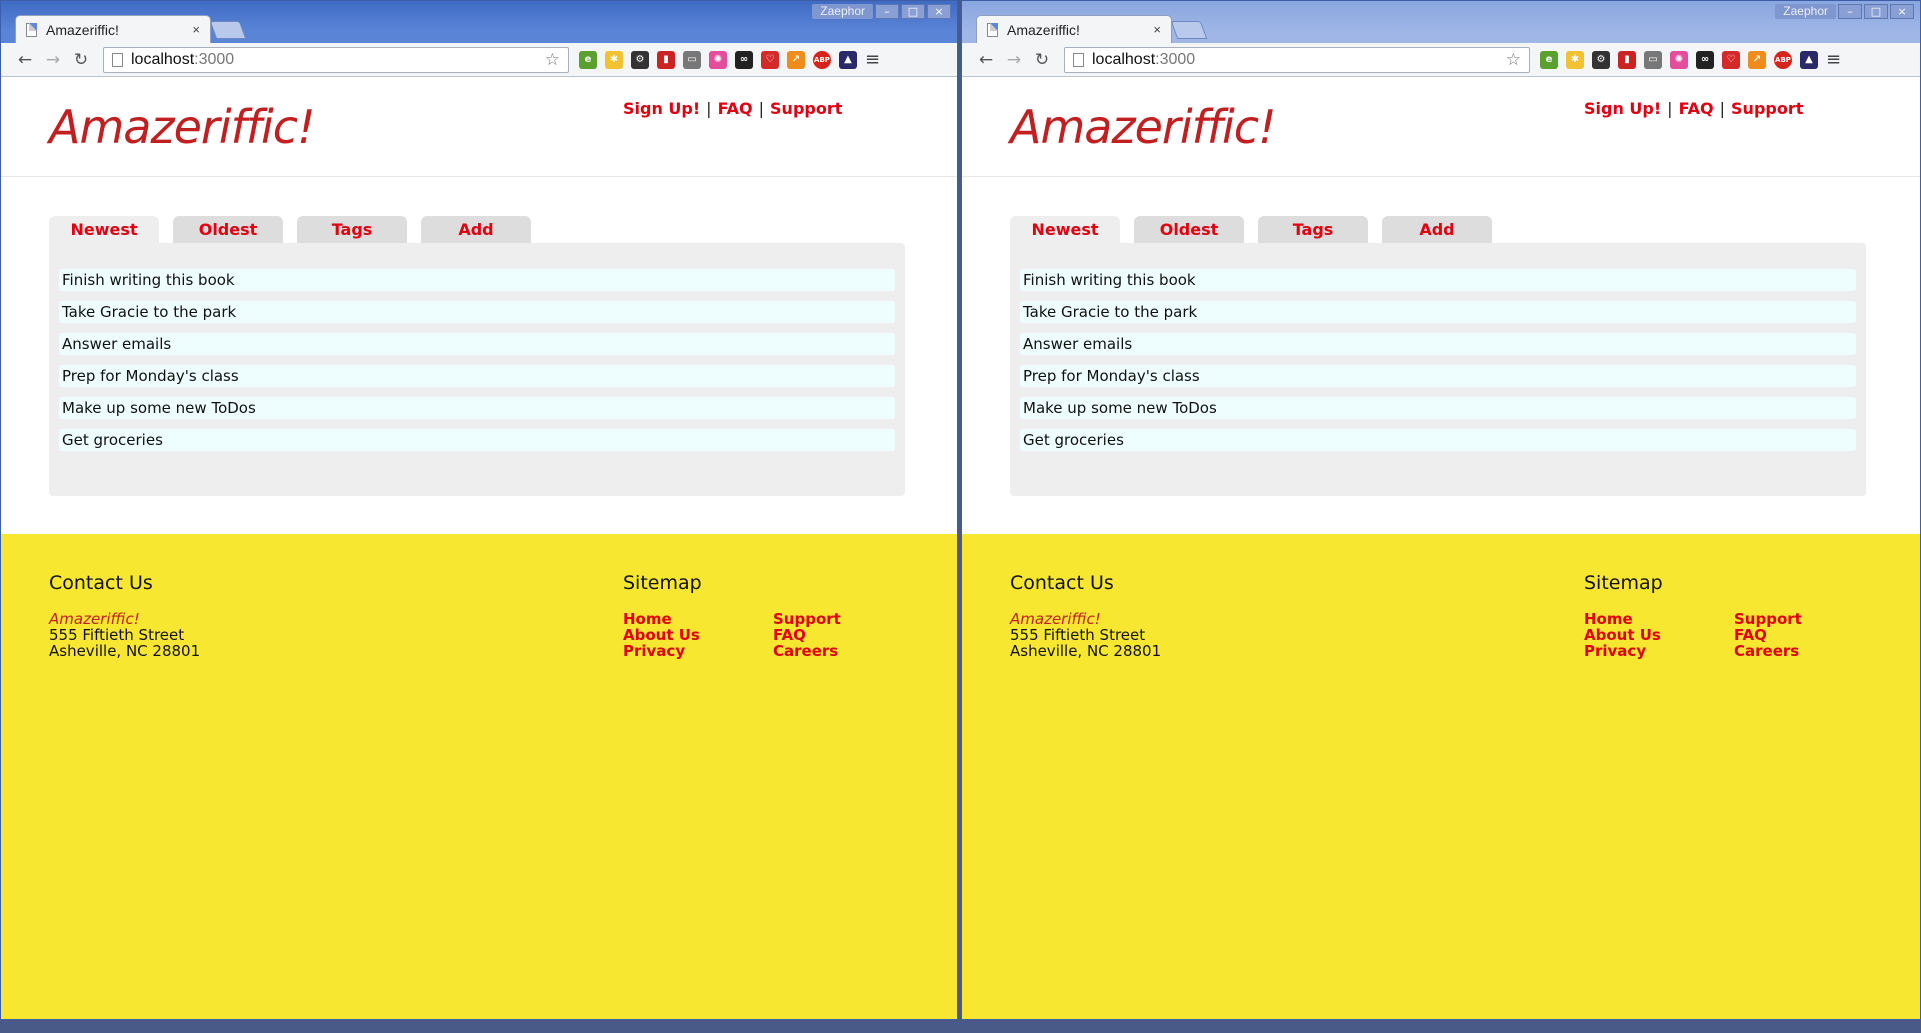 Image resolution: width=1921 pixels, height=1033 pixels. What do you see at coordinates (31, 29) in the screenshot?
I see `page-icon` at bounding box center [31, 29].